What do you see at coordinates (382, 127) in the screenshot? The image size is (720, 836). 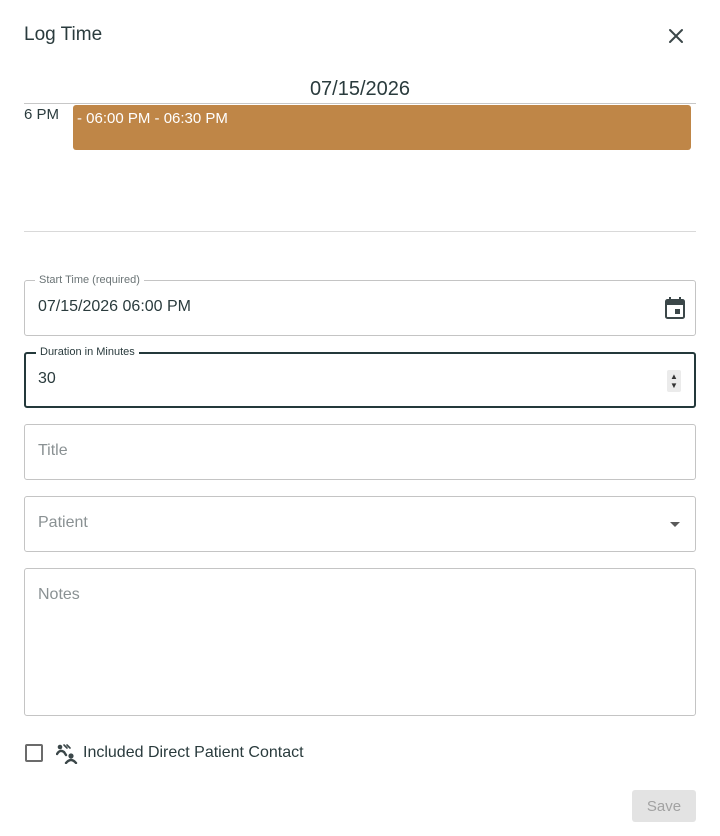 I see `calendar-event: - 06:00 PM - 06:30 PM` at bounding box center [382, 127].